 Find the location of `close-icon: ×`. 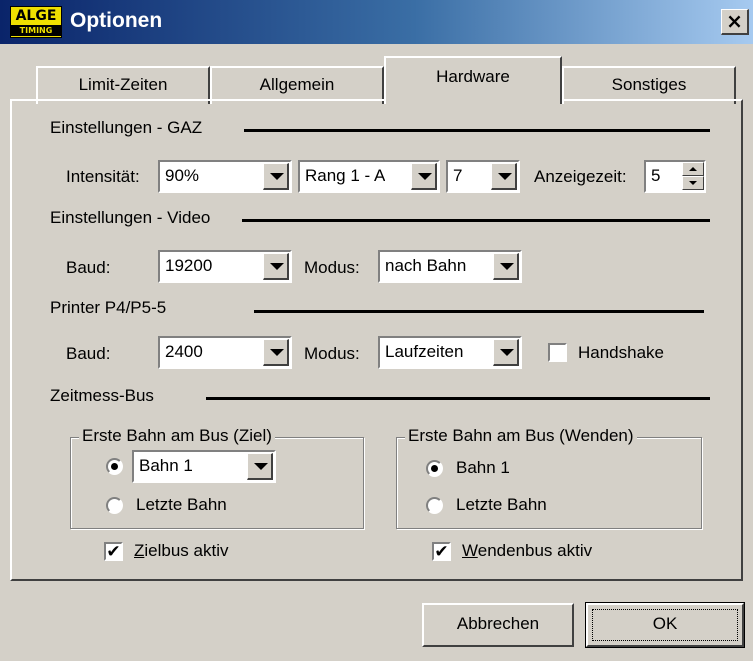

close-icon: × is located at coordinates (734, 21).